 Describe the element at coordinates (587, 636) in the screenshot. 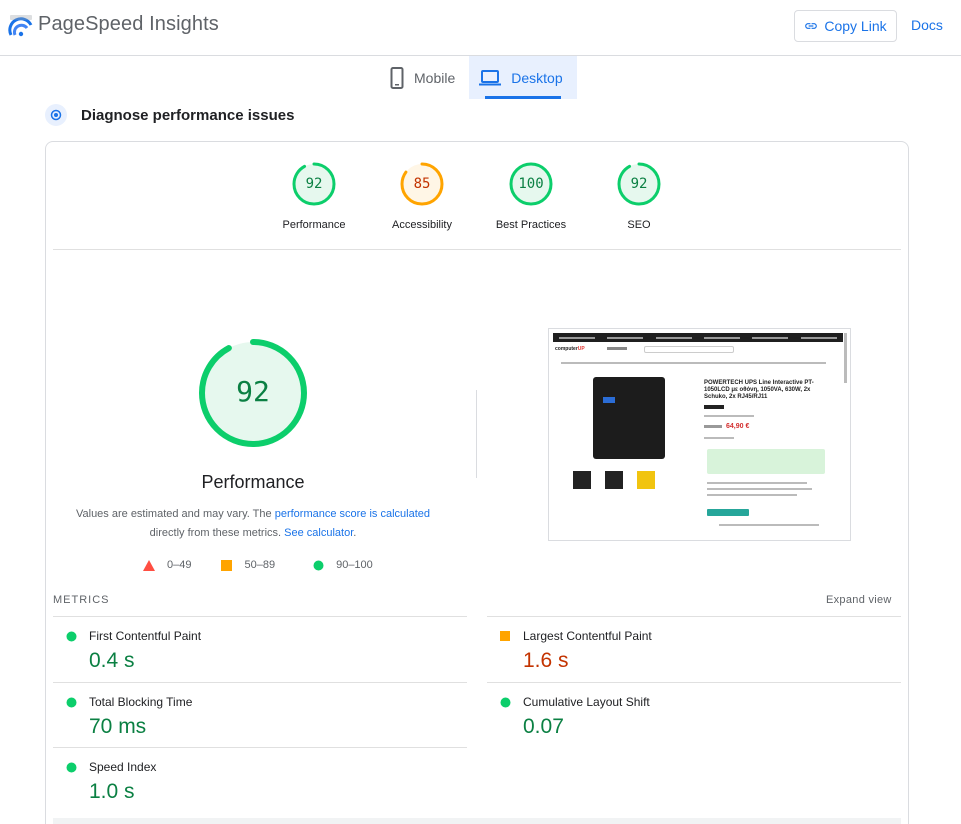

I see `metric-lcp-name: Largest Contentful Paint` at that location.